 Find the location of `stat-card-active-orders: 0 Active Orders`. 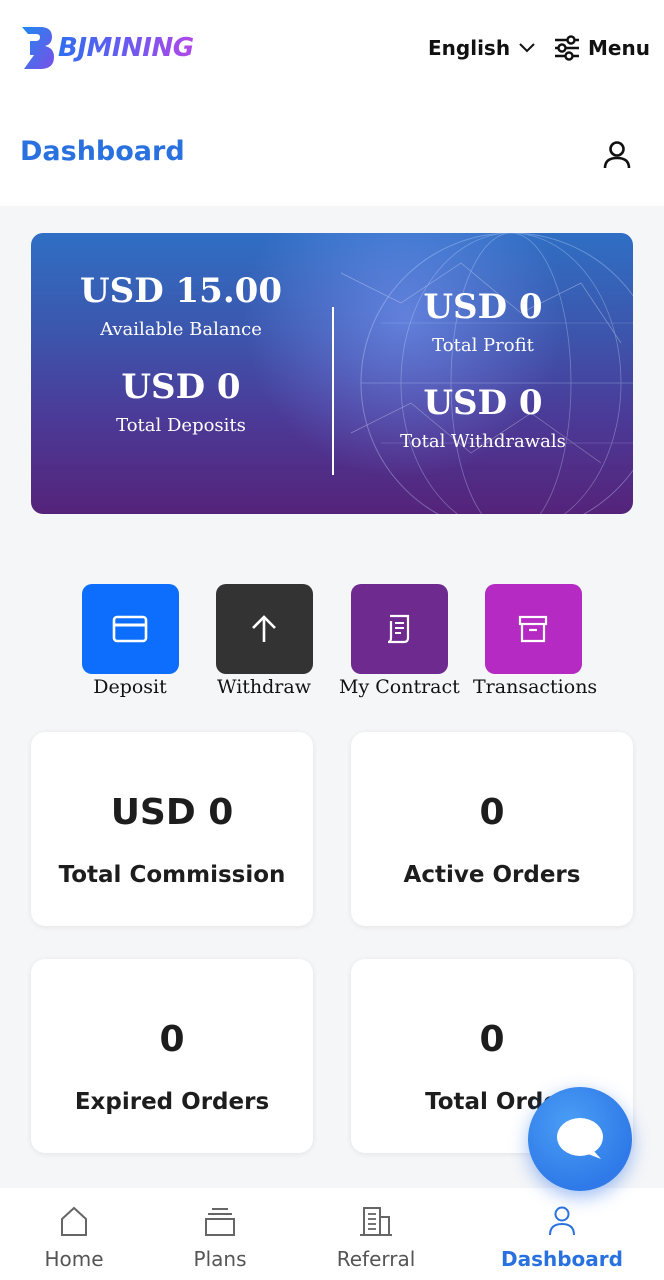

stat-card-active-orders: 0 Active Orders is located at coordinates (492, 829).